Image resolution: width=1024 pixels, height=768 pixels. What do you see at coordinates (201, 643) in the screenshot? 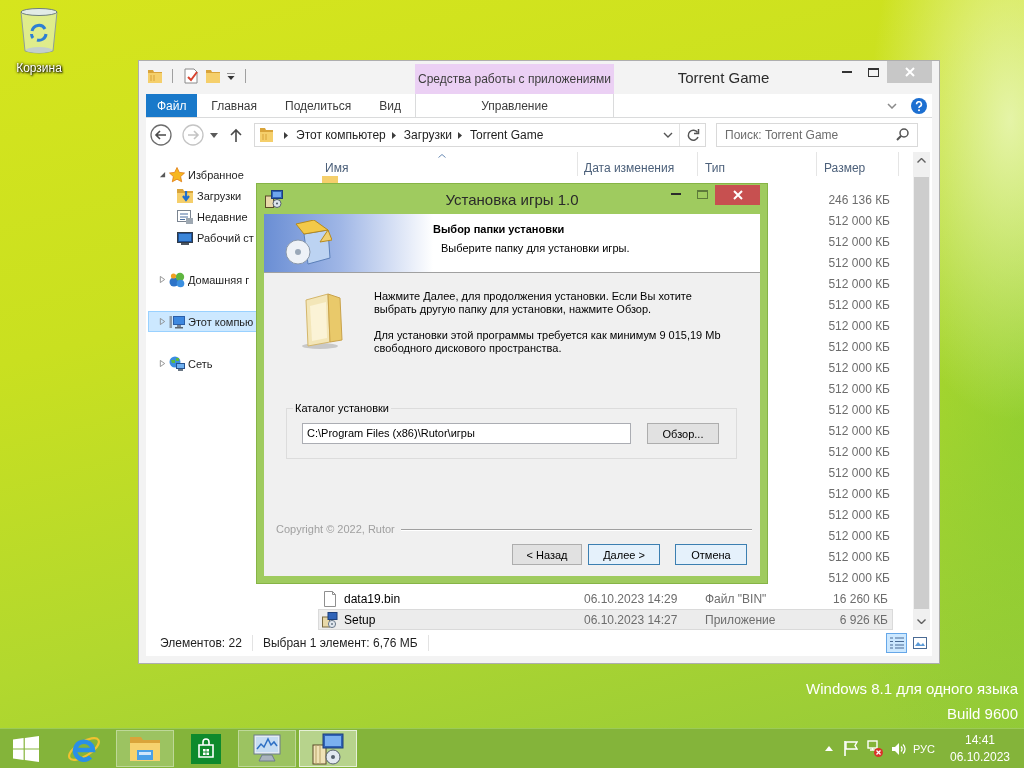
I see `item-count: Элементов: 22` at bounding box center [201, 643].